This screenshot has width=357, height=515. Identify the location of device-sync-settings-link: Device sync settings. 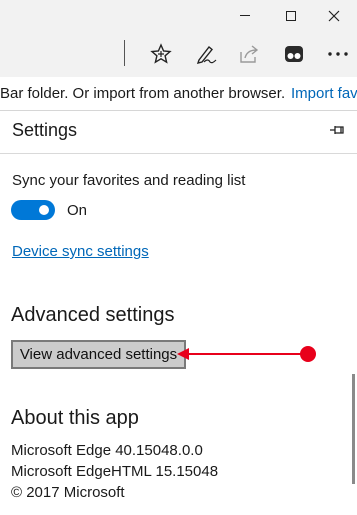
(80, 251).